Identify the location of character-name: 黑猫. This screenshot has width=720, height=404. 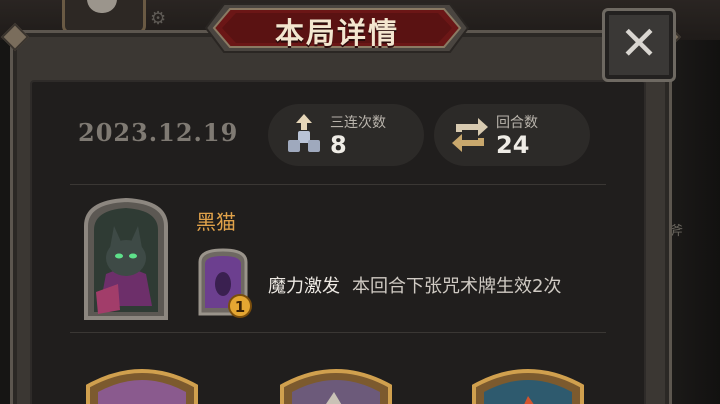
(216, 222).